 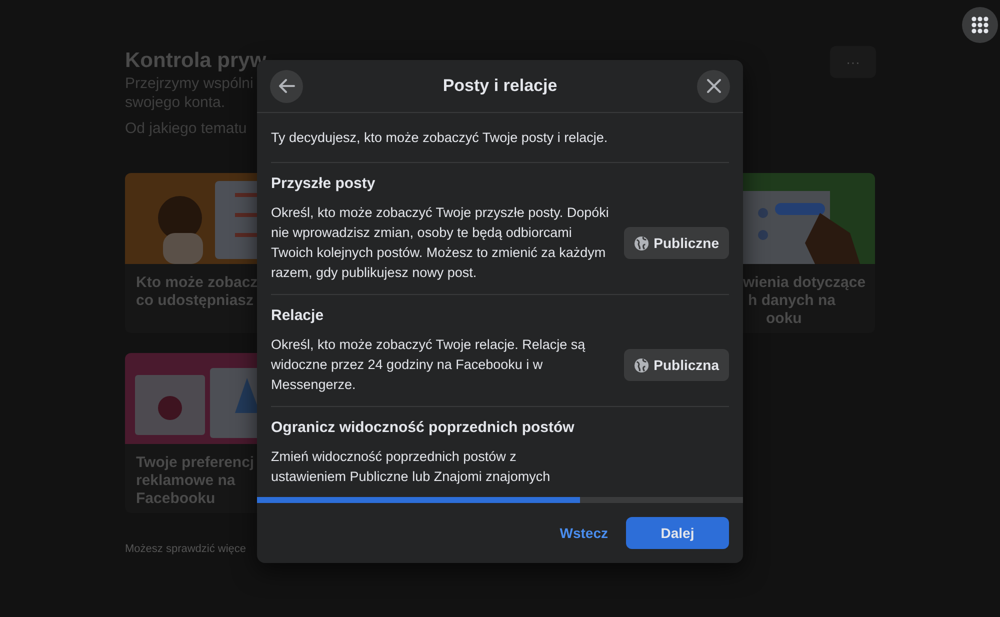 What do you see at coordinates (185, 549) in the screenshot?
I see `footer-note: Możesz sprawdzić więce` at bounding box center [185, 549].